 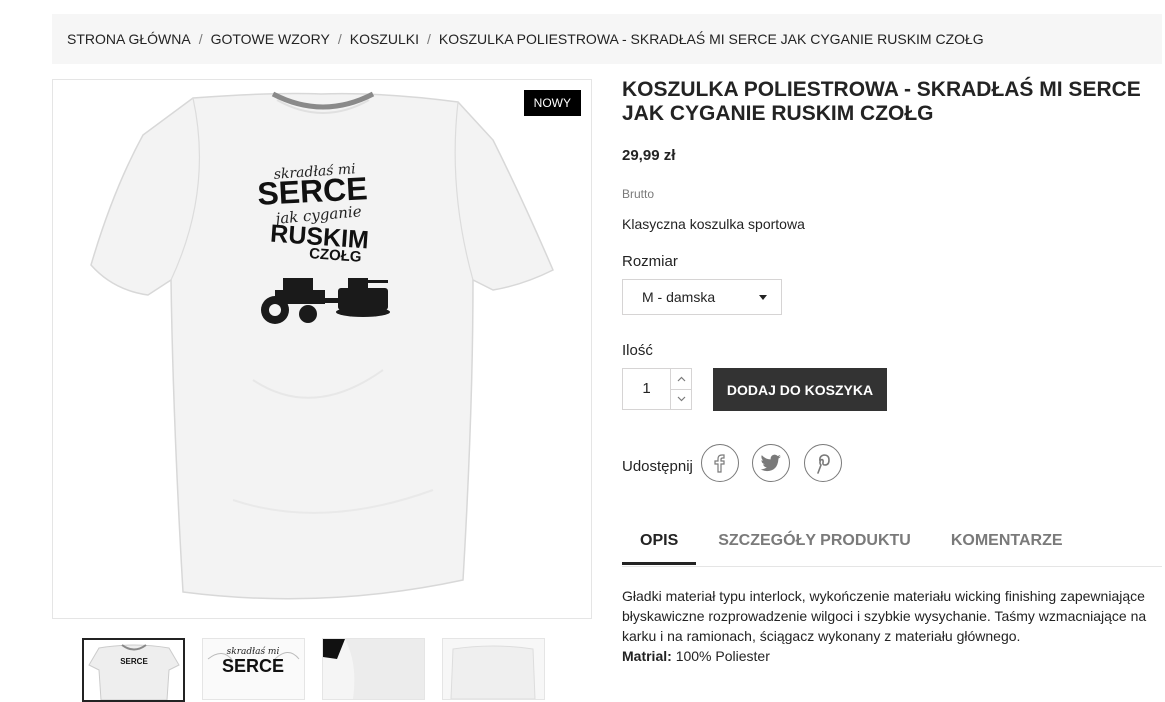 I want to click on product-short-description: Klasyczna koszulka sportowa, so click(x=713, y=224).